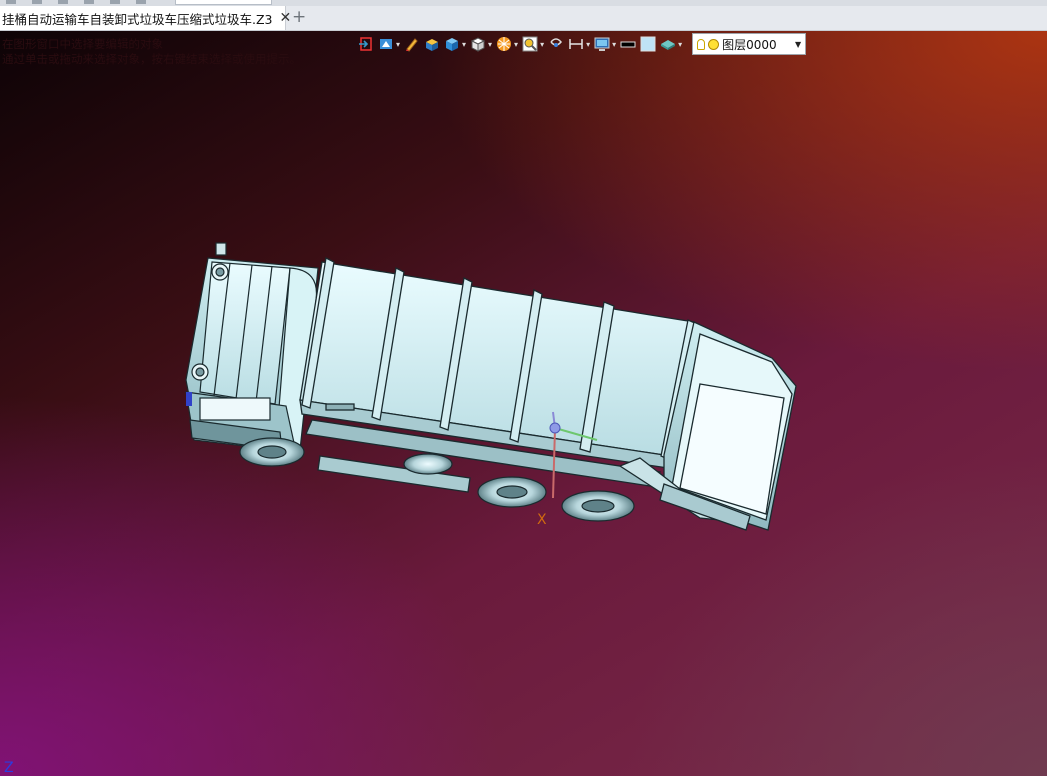  What do you see at coordinates (498, 375) in the screenshot?
I see `compactor-body` at bounding box center [498, 375].